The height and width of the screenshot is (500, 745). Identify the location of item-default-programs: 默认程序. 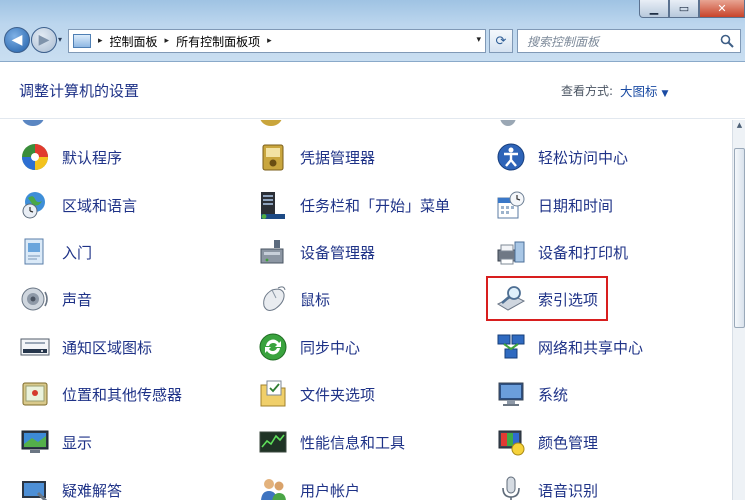
(71, 157).